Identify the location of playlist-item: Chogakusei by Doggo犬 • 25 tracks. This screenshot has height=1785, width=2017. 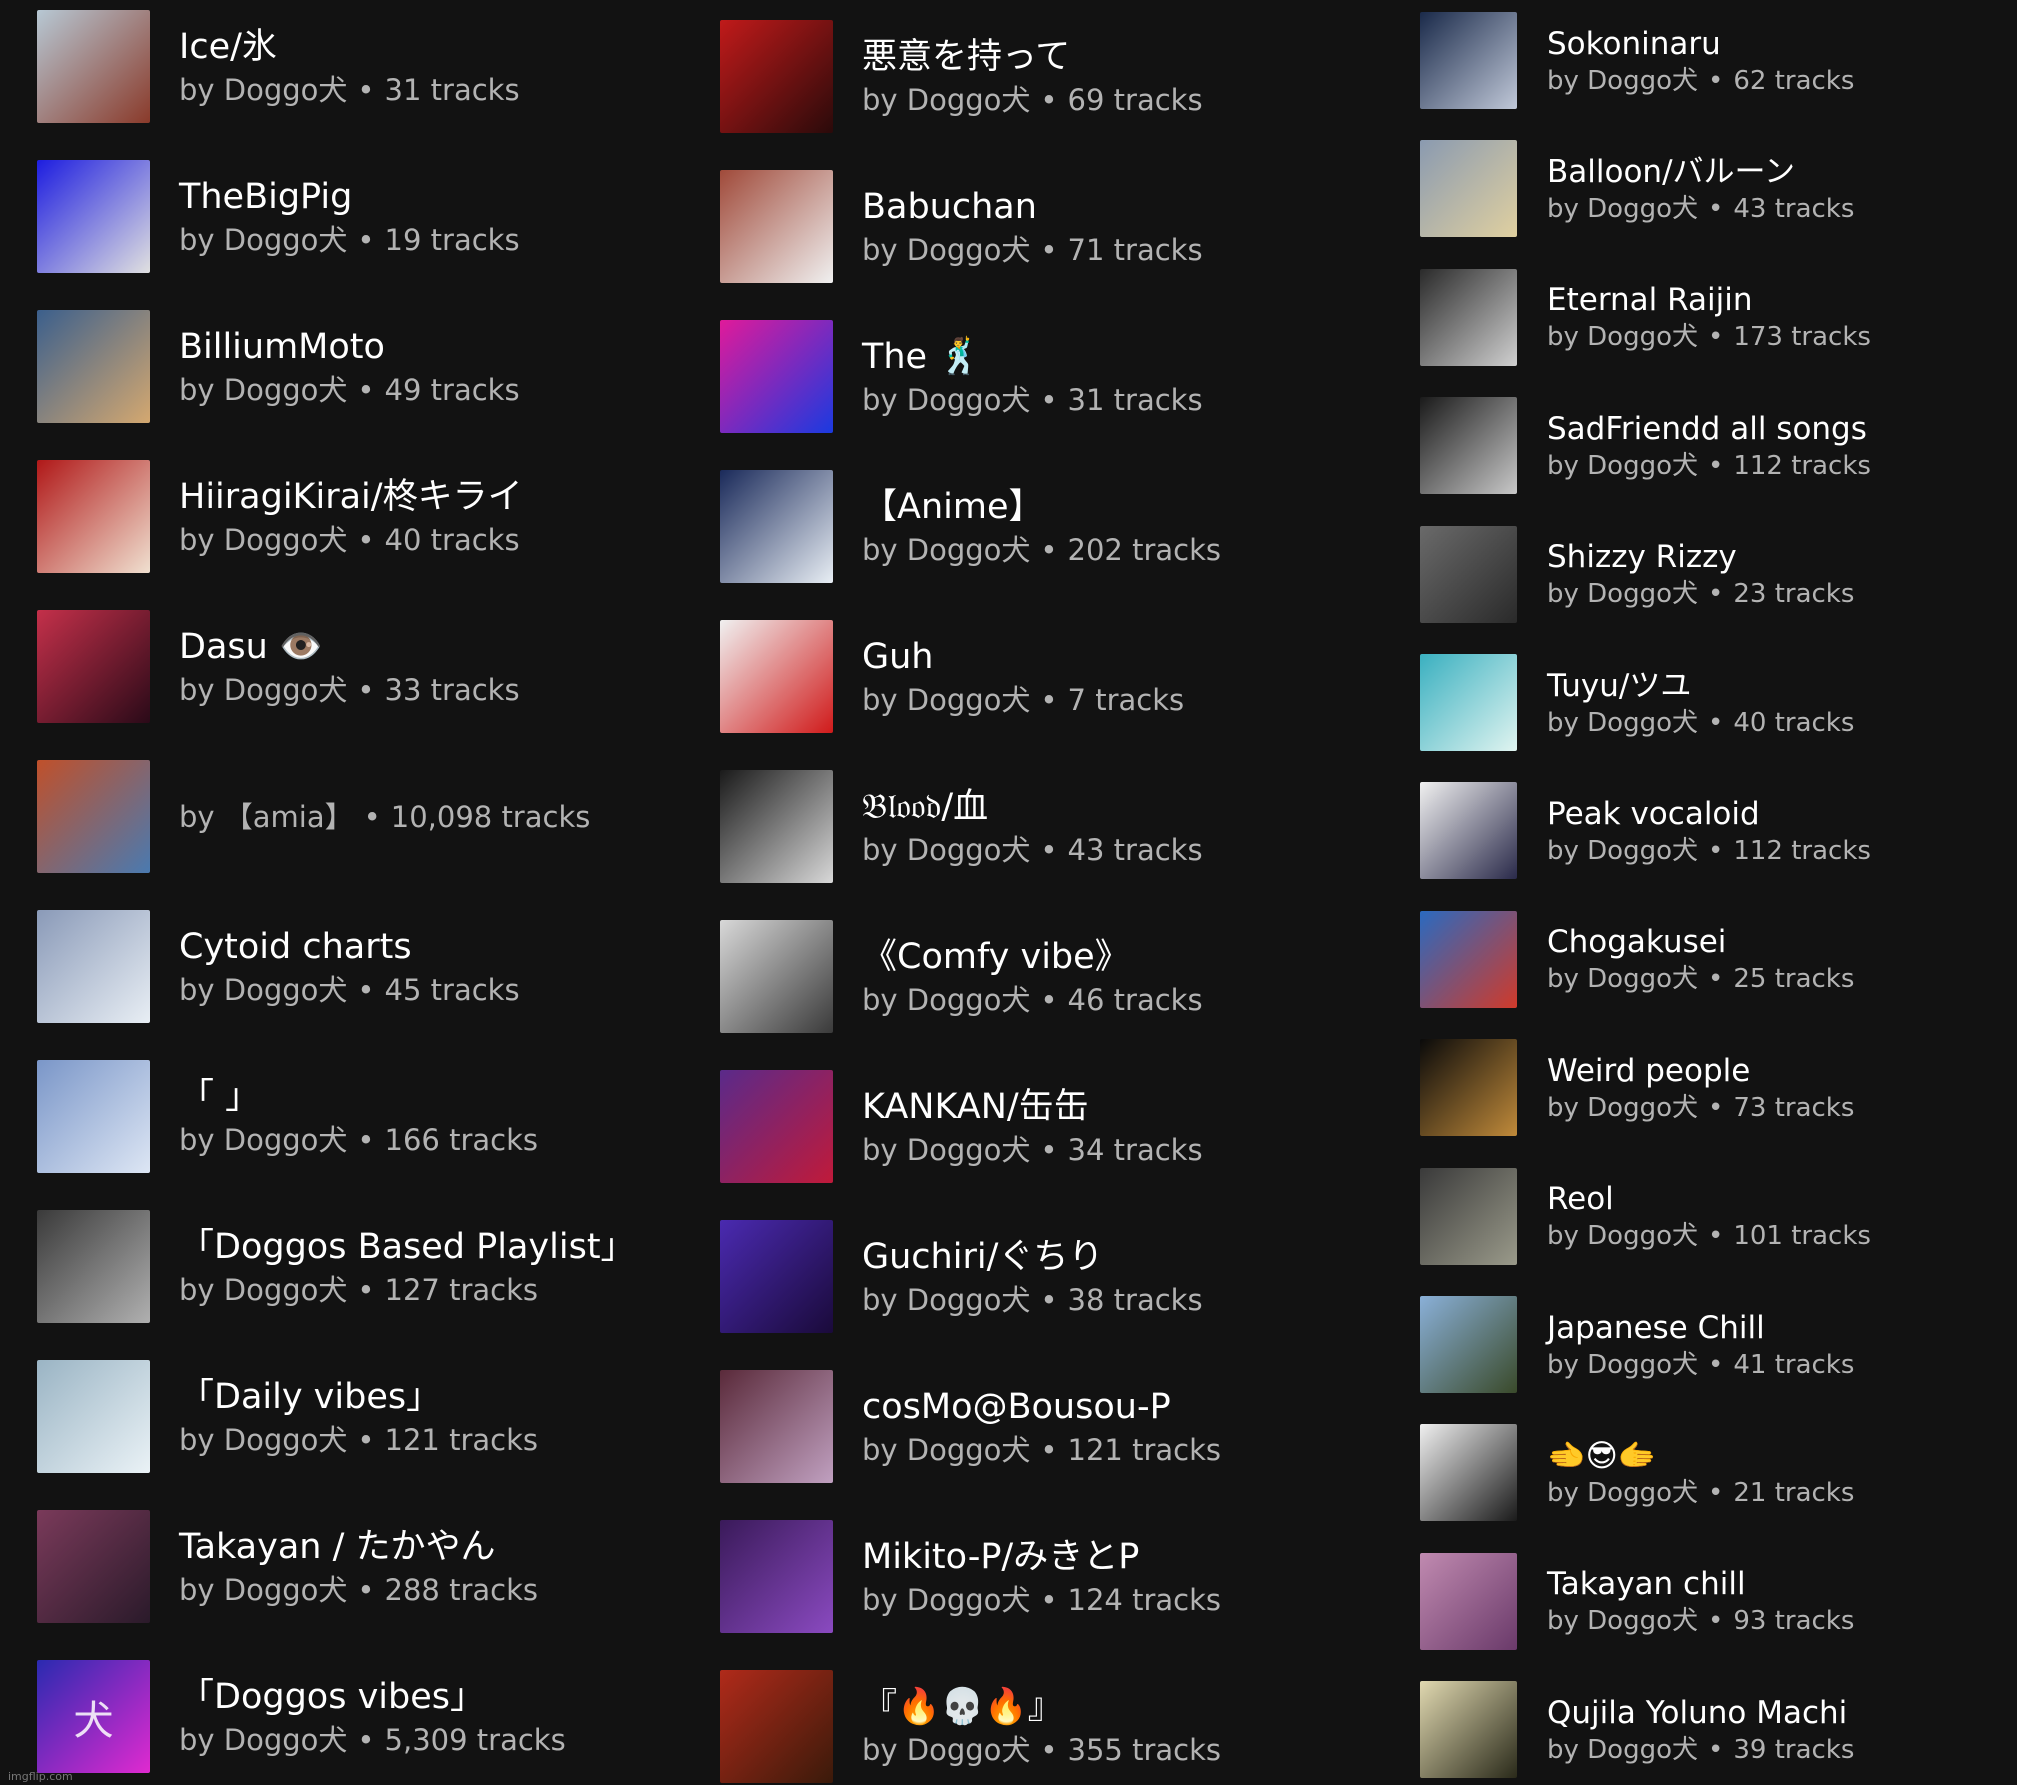
(1637, 959).